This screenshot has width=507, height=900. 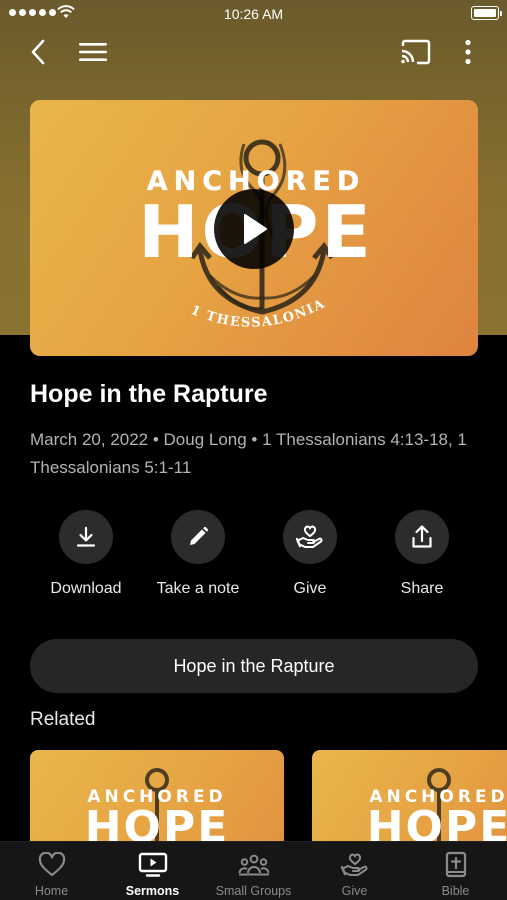 I want to click on download-action: Download, so click(x=86, y=554).